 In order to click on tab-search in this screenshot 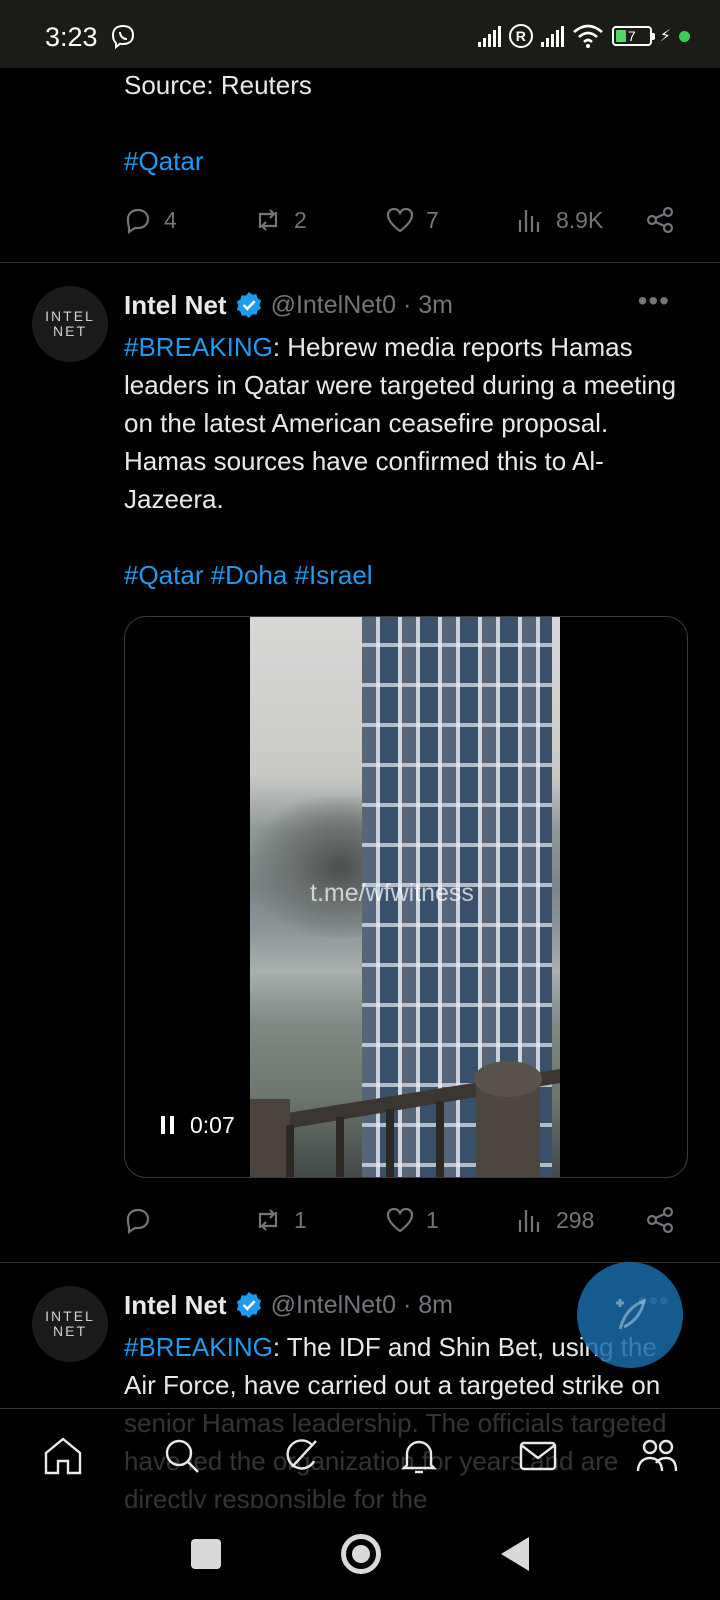, I will do `click(182, 1458)`.